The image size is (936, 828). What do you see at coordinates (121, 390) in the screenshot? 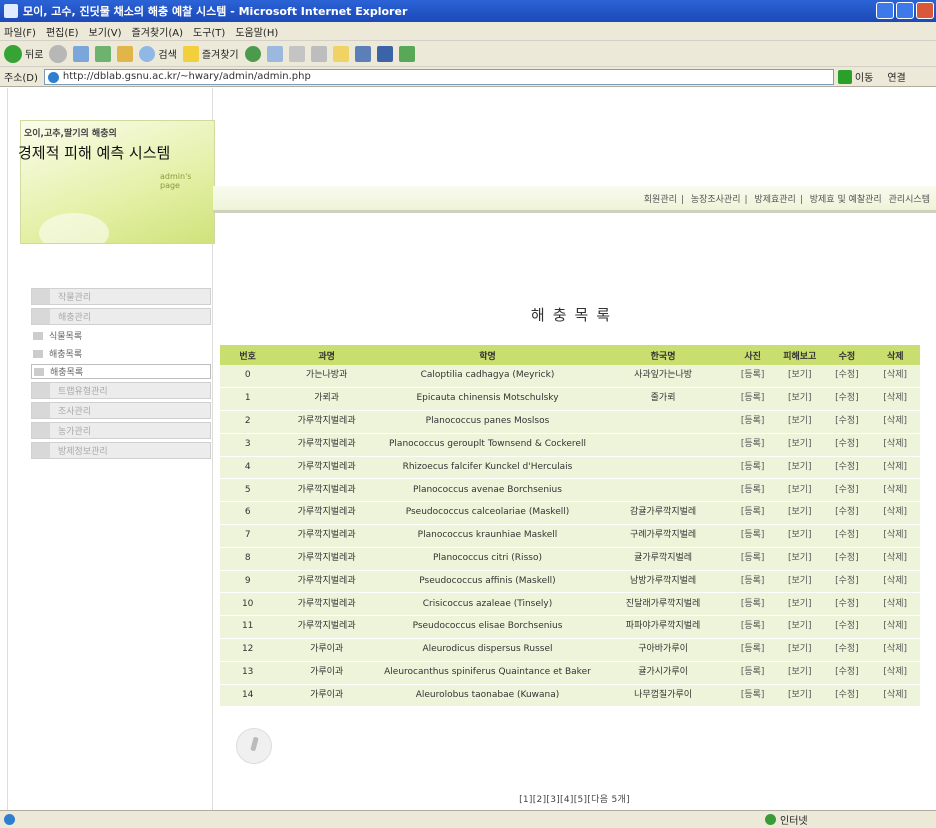
I see `sidebar-item-trap-type: 트랩유형관리` at bounding box center [121, 390].